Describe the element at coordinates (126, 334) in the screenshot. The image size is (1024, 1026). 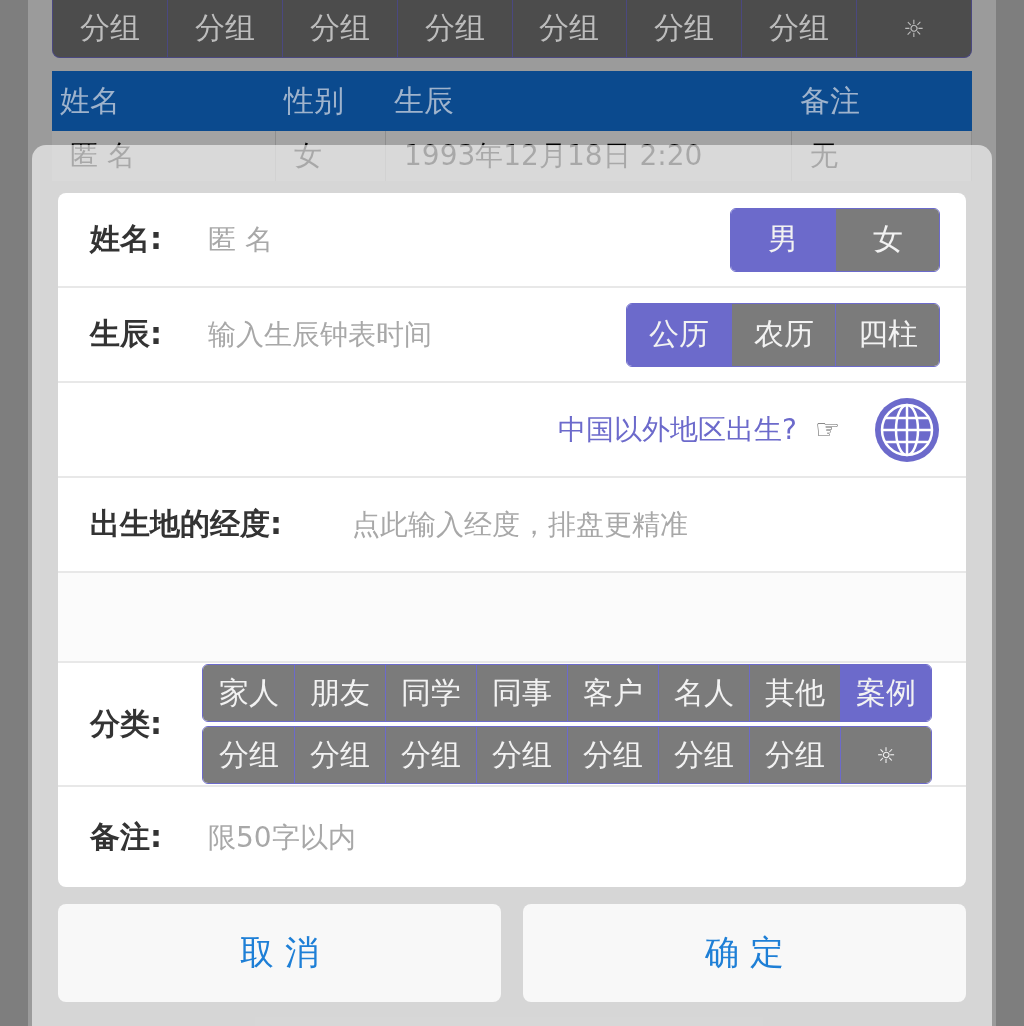
I see `field-label: 生辰:` at that location.